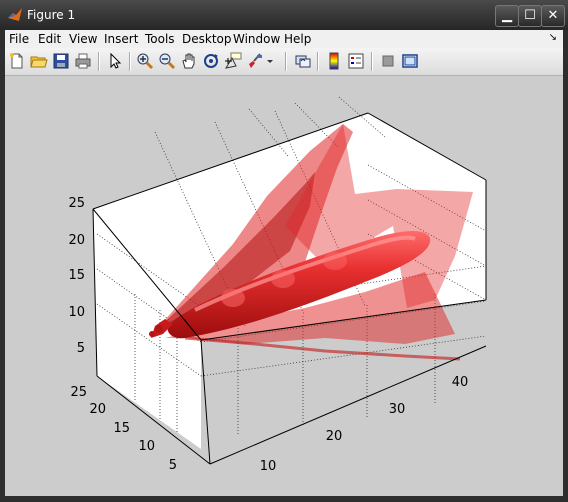  What do you see at coordinates (284, 15) in the screenshot?
I see `title-bar: Figure 1 ▁ ☐ ✕` at bounding box center [284, 15].